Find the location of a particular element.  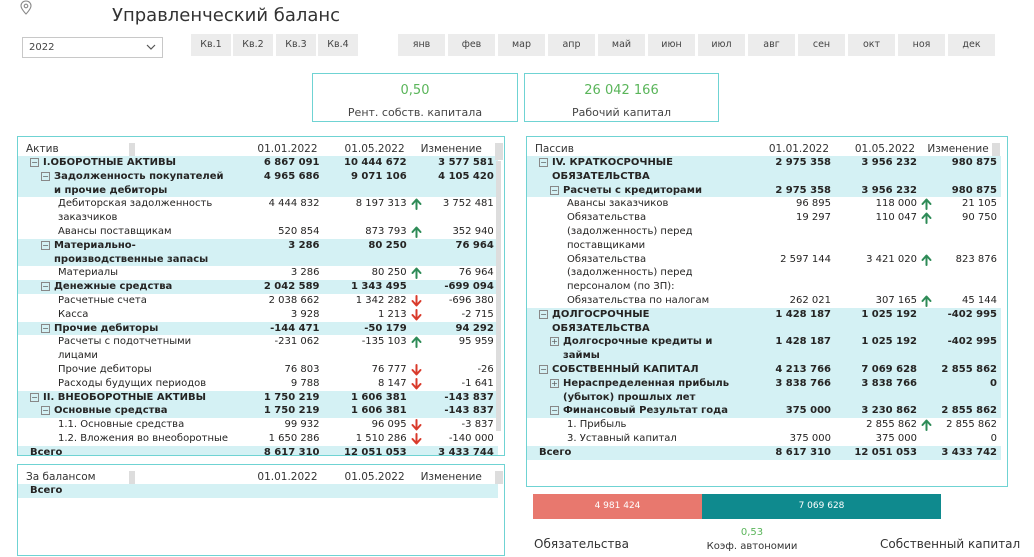

month-button-mar: мар is located at coordinates (521, 45).